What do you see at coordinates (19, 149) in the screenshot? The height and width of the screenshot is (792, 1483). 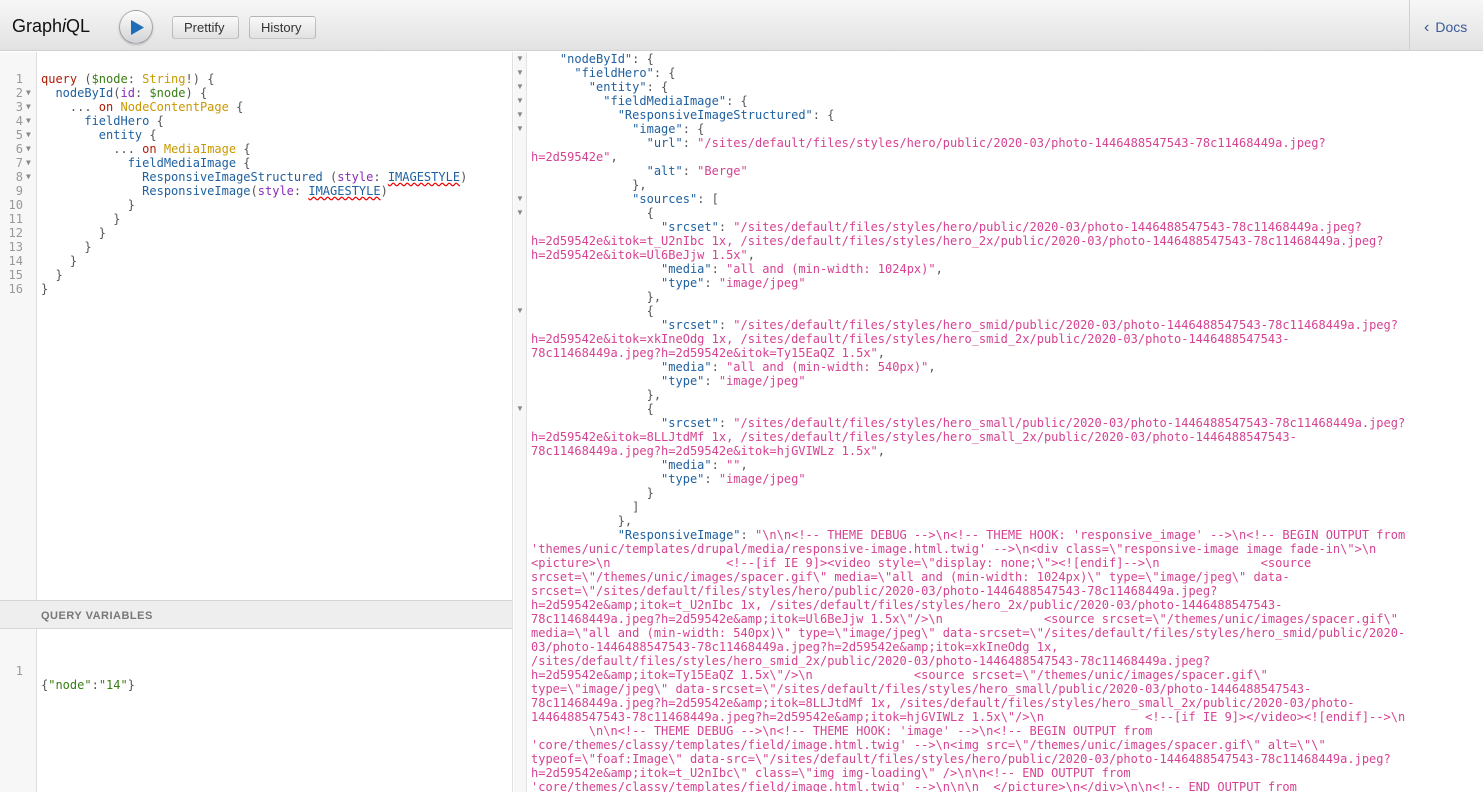 I see `line-number: 6` at bounding box center [19, 149].